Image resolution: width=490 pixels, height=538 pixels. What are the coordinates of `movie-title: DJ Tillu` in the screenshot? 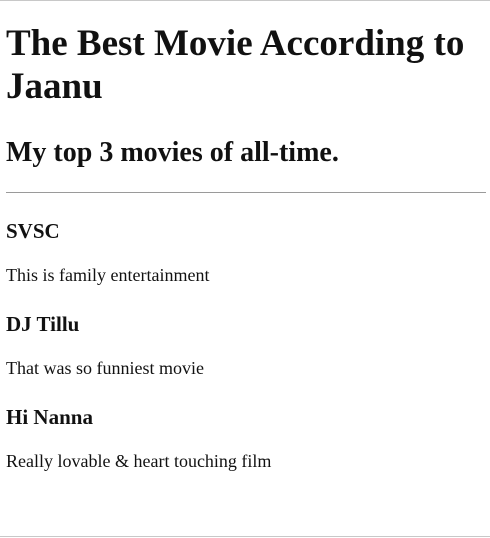 It's located at (43, 324).